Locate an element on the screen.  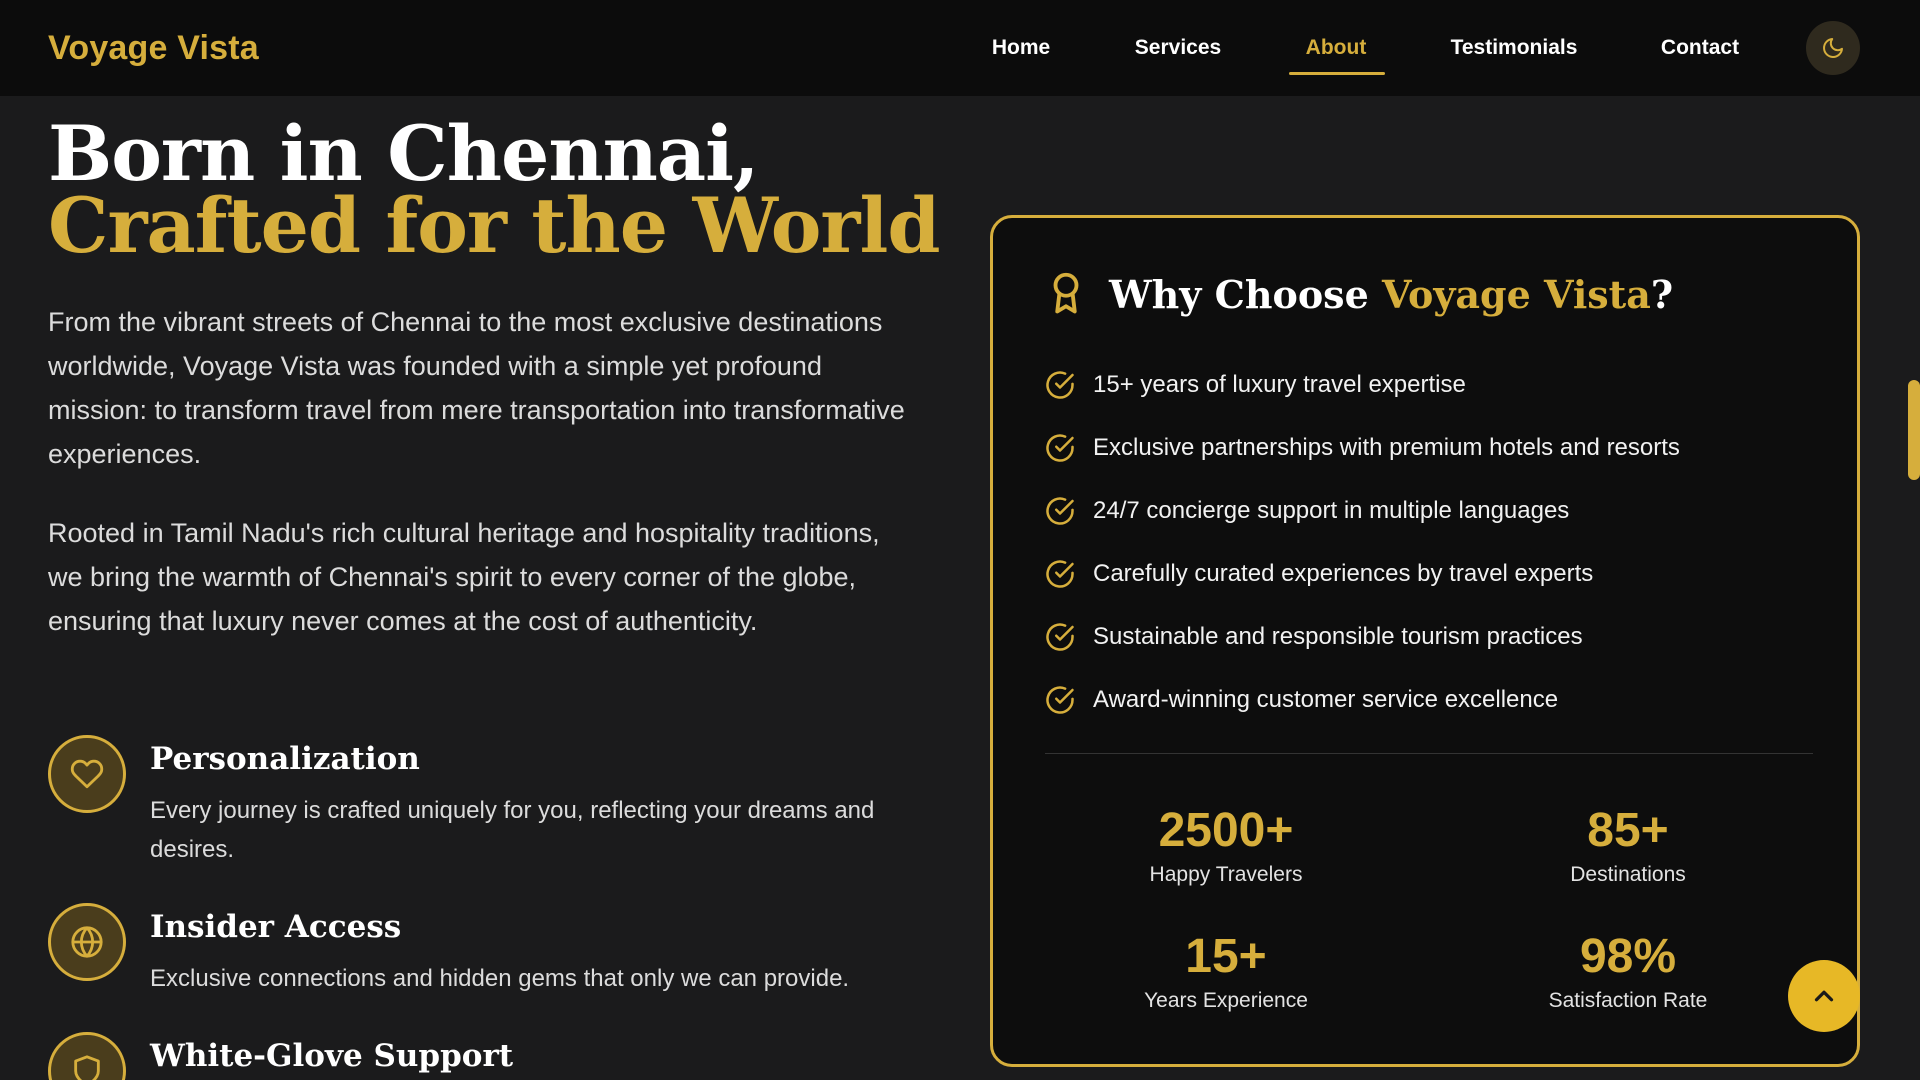
scroll-to-top-button is located at coordinates (1824, 996).